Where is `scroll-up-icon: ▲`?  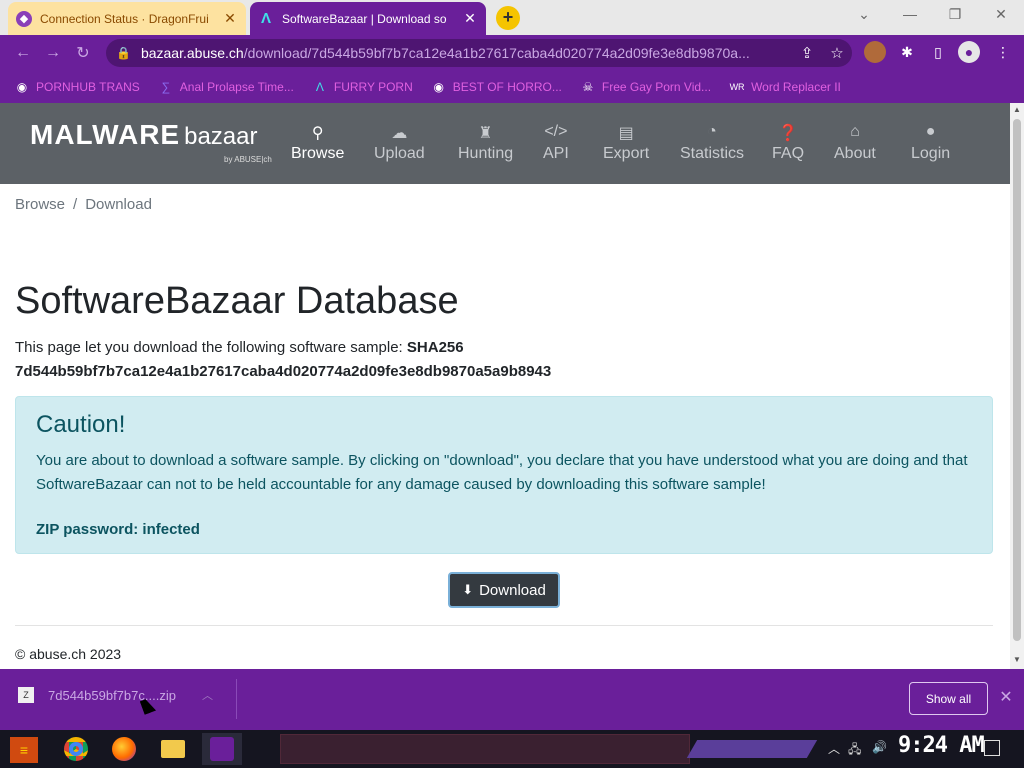
scroll-up-icon: ▲ is located at coordinates (1017, 109).